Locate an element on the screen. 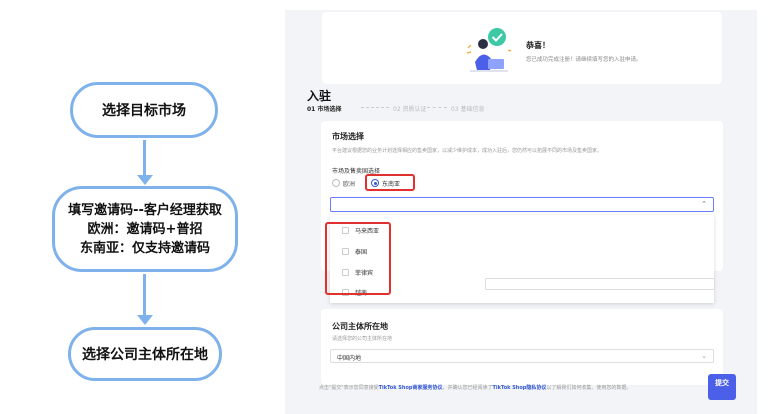 This screenshot has width=780, height=414. flow-step-label: 选择目标市场 is located at coordinates (144, 111).